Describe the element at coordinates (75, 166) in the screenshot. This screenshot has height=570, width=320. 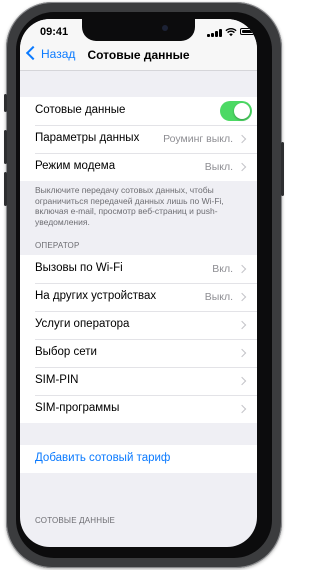
I see `hotspot-label: Режим модема` at that location.